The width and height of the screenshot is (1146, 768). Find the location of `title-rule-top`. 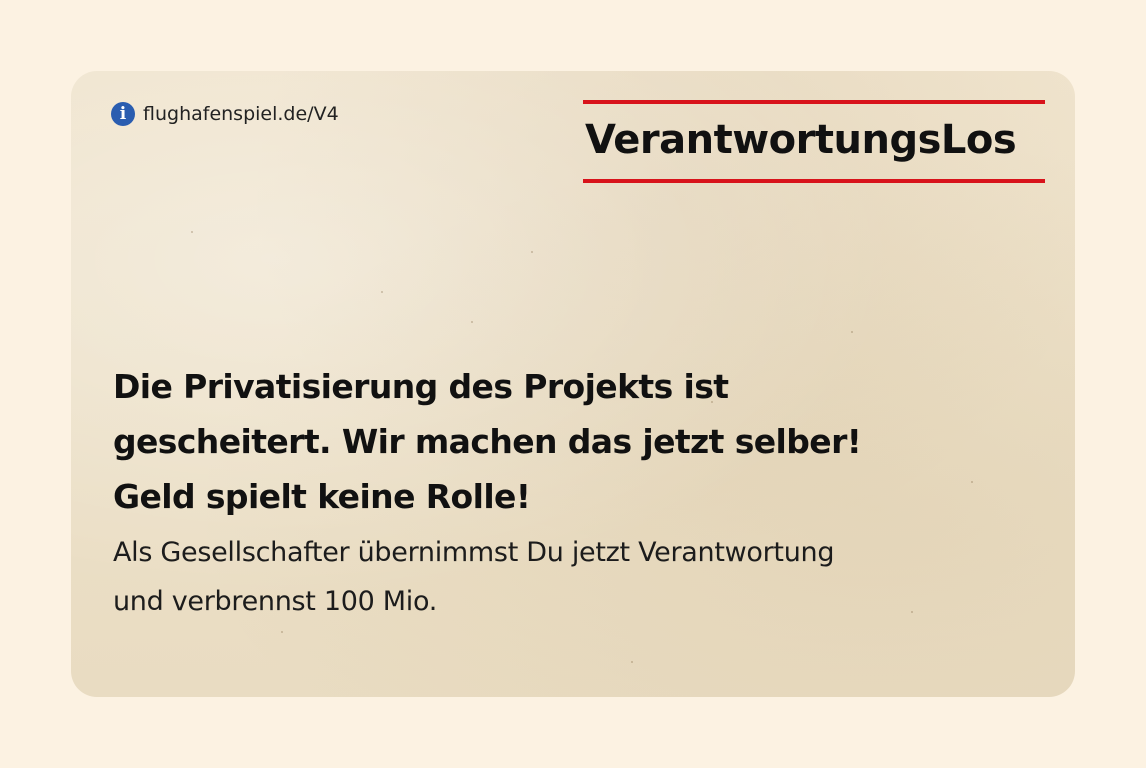

title-rule-top is located at coordinates (814, 102).